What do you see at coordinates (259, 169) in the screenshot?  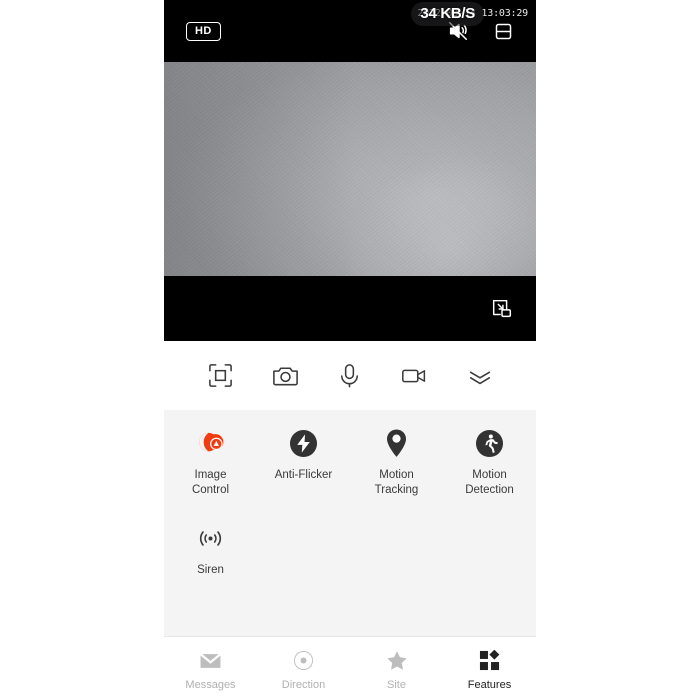 I see `video-vignette` at bounding box center [259, 169].